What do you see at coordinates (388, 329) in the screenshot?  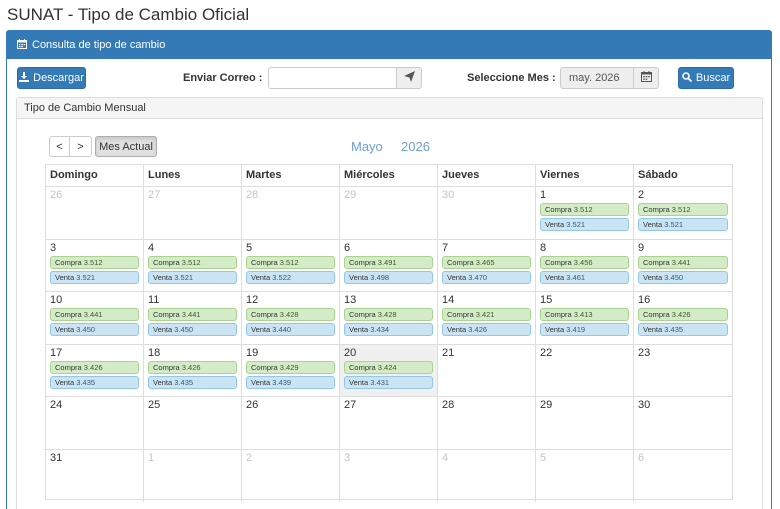 I see `venta-rate-event: Venta 3.434` at bounding box center [388, 329].